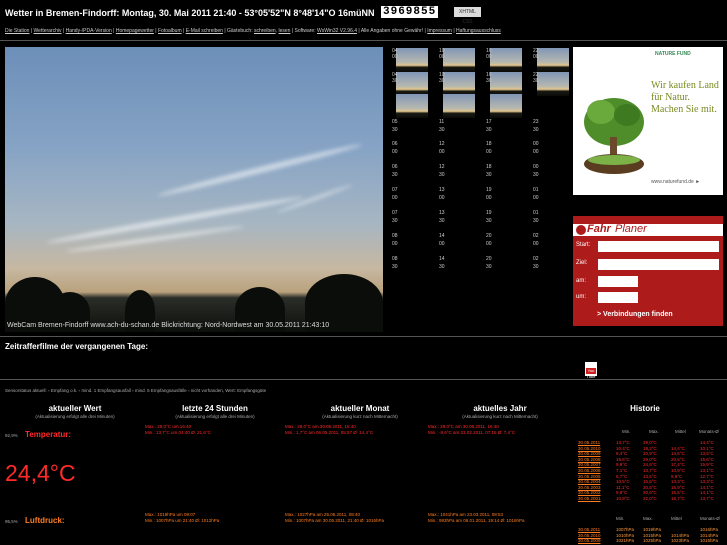  Describe the element at coordinates (215, 408) in the screenshot. I see `col-header-24h: letzte 24 Stunden` at that location.